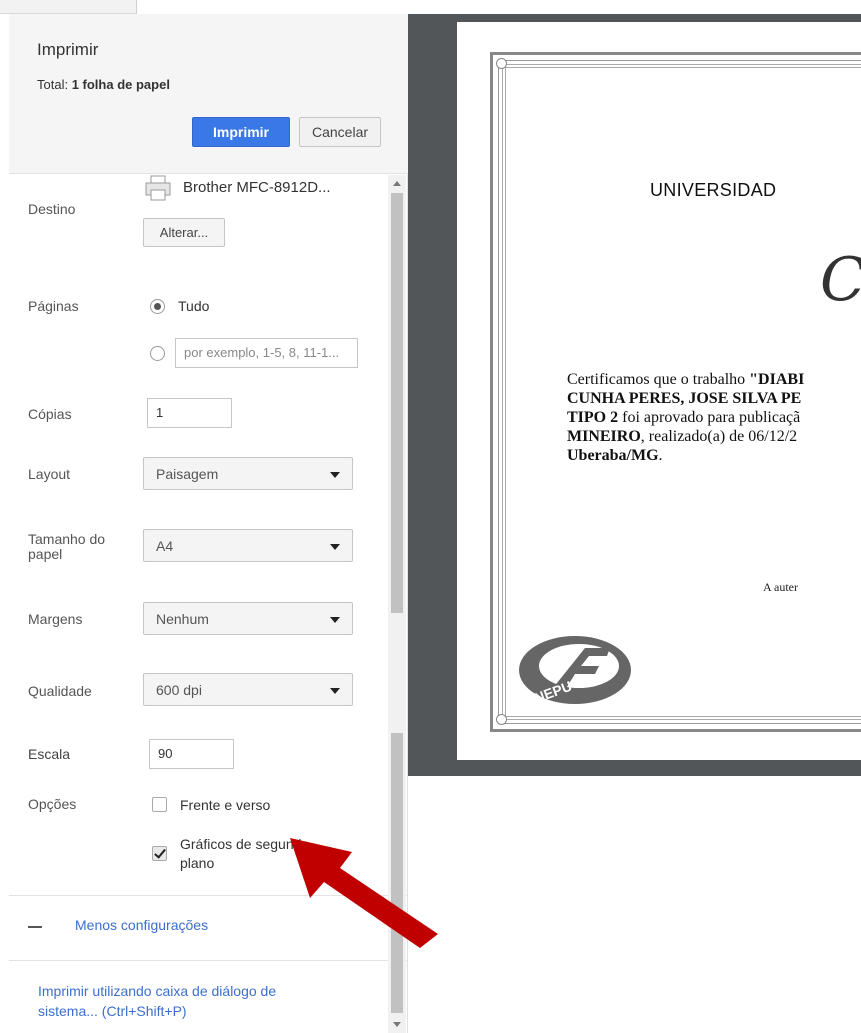  Describe the element at coordinates (686, 379) in the screenshot. I see `certificate-line-1: Certificamos que o trabalho "DIABI` at that location.